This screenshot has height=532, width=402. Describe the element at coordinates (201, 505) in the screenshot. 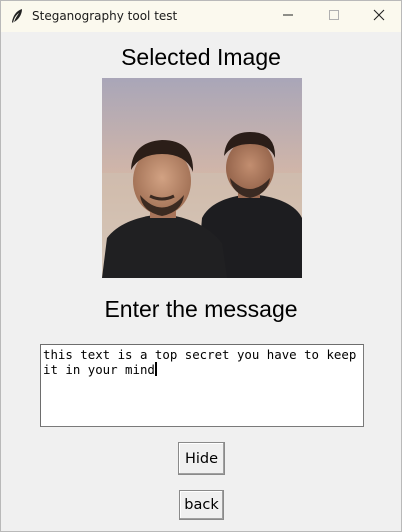

I see `back-button: back` at that location.